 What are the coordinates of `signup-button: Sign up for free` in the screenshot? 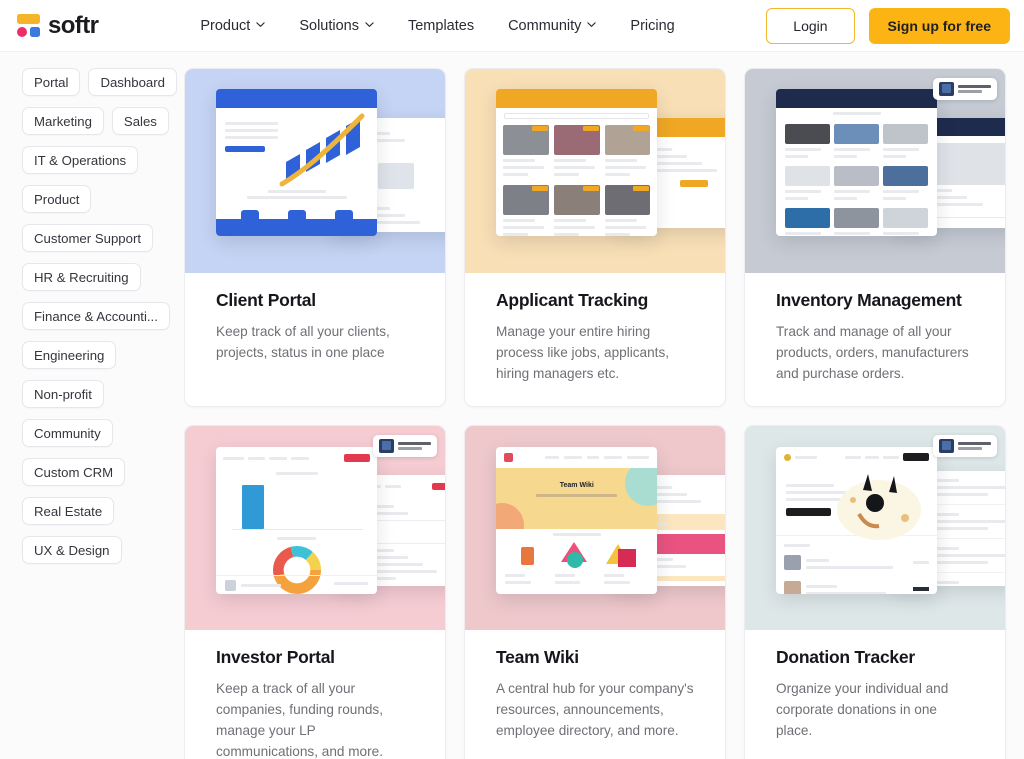 It's located at (939, 25).